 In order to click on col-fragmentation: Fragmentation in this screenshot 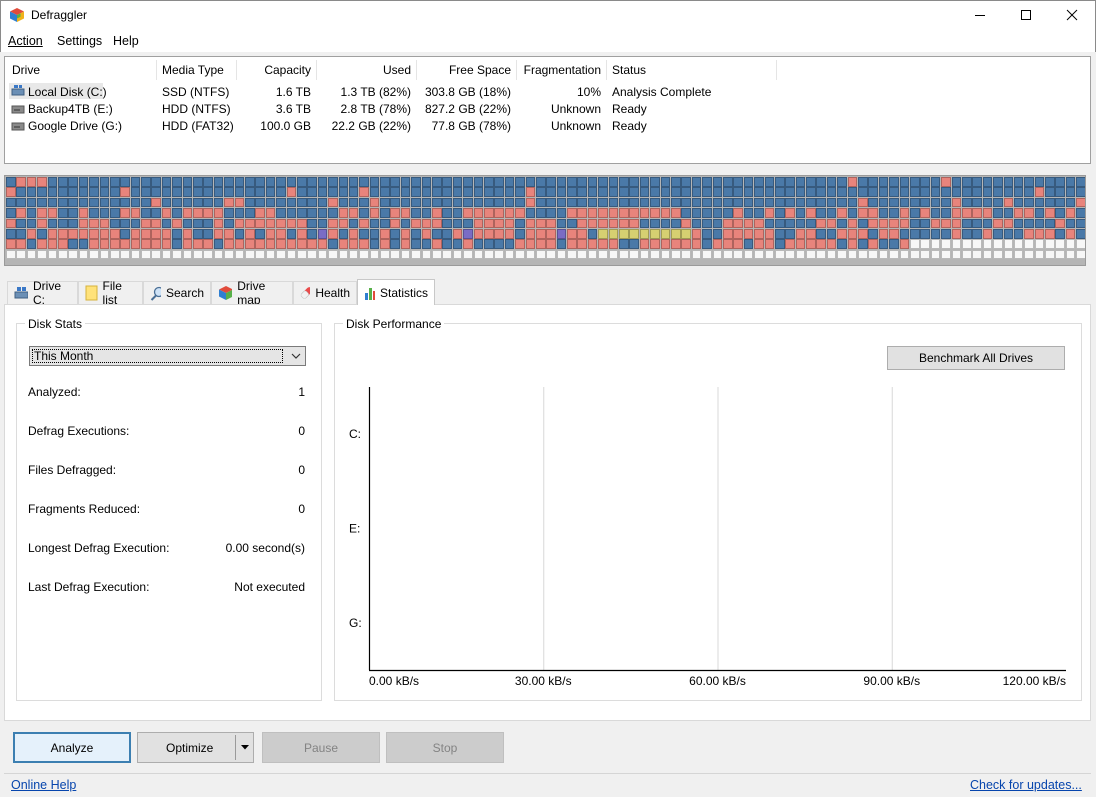, I will do `click(561, 71)`.